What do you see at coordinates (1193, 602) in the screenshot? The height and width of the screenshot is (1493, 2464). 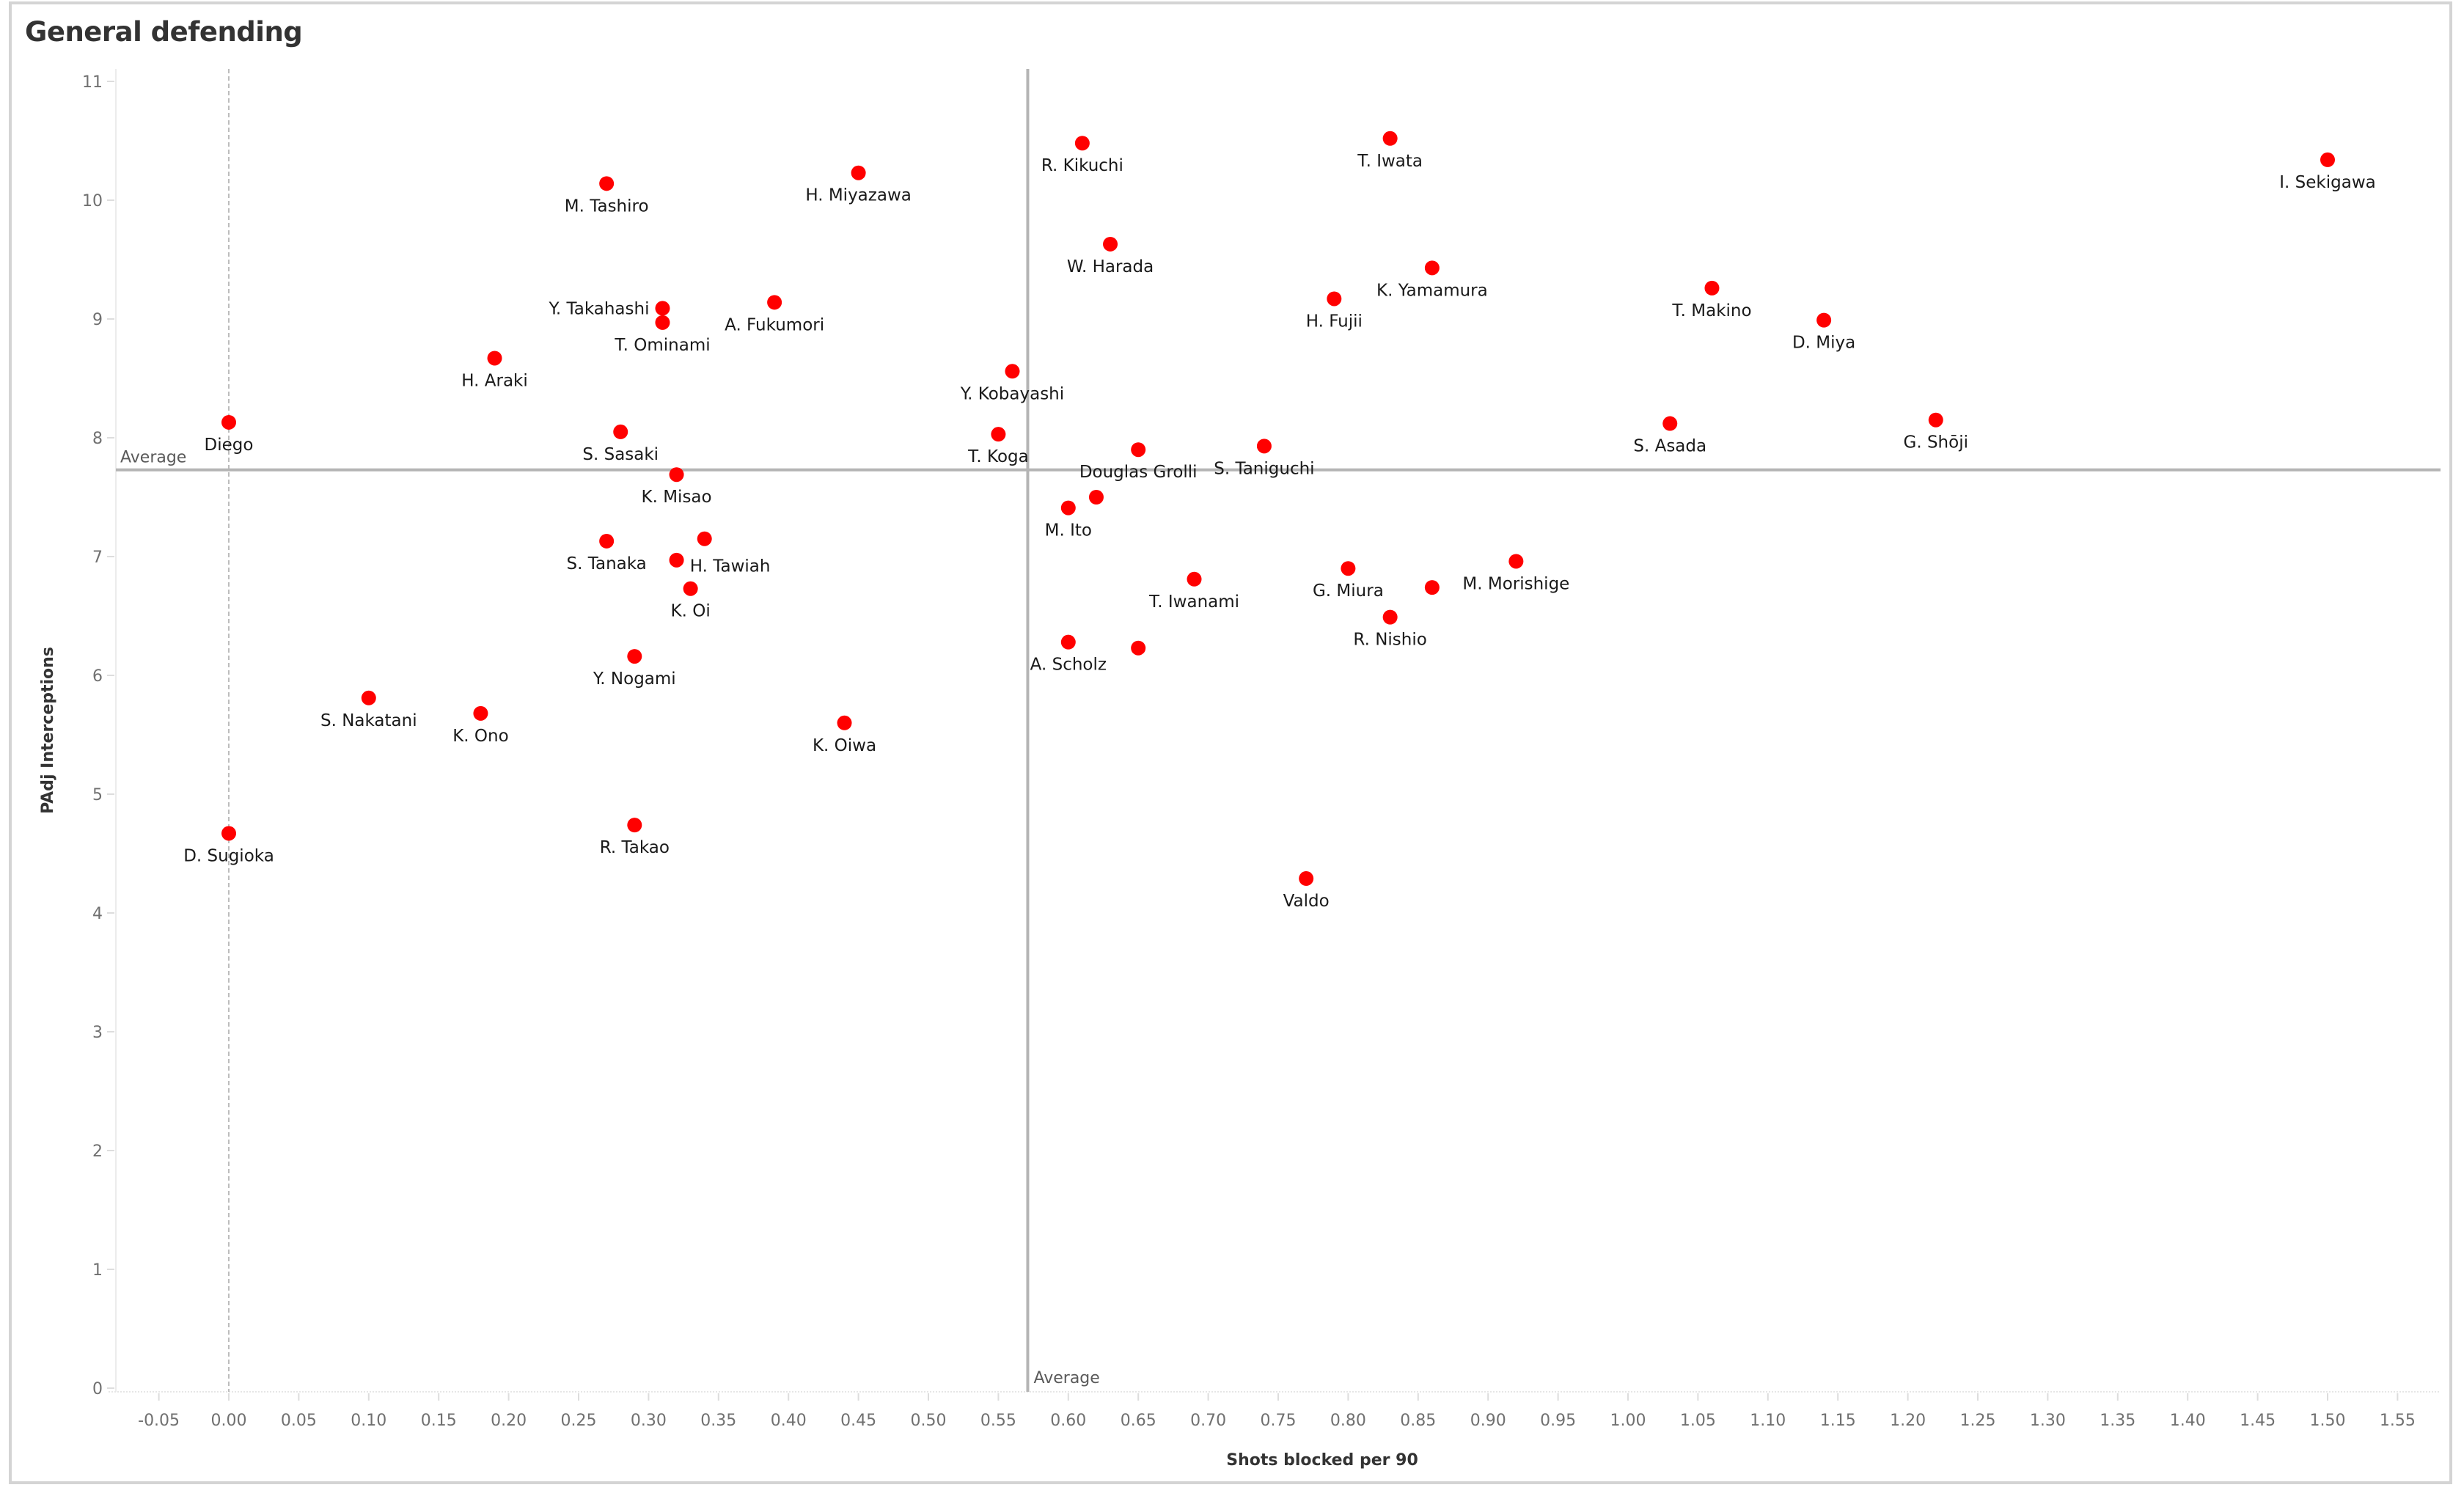 I see `data-label: T. Iwanami` at bounding box center [1193, 602].